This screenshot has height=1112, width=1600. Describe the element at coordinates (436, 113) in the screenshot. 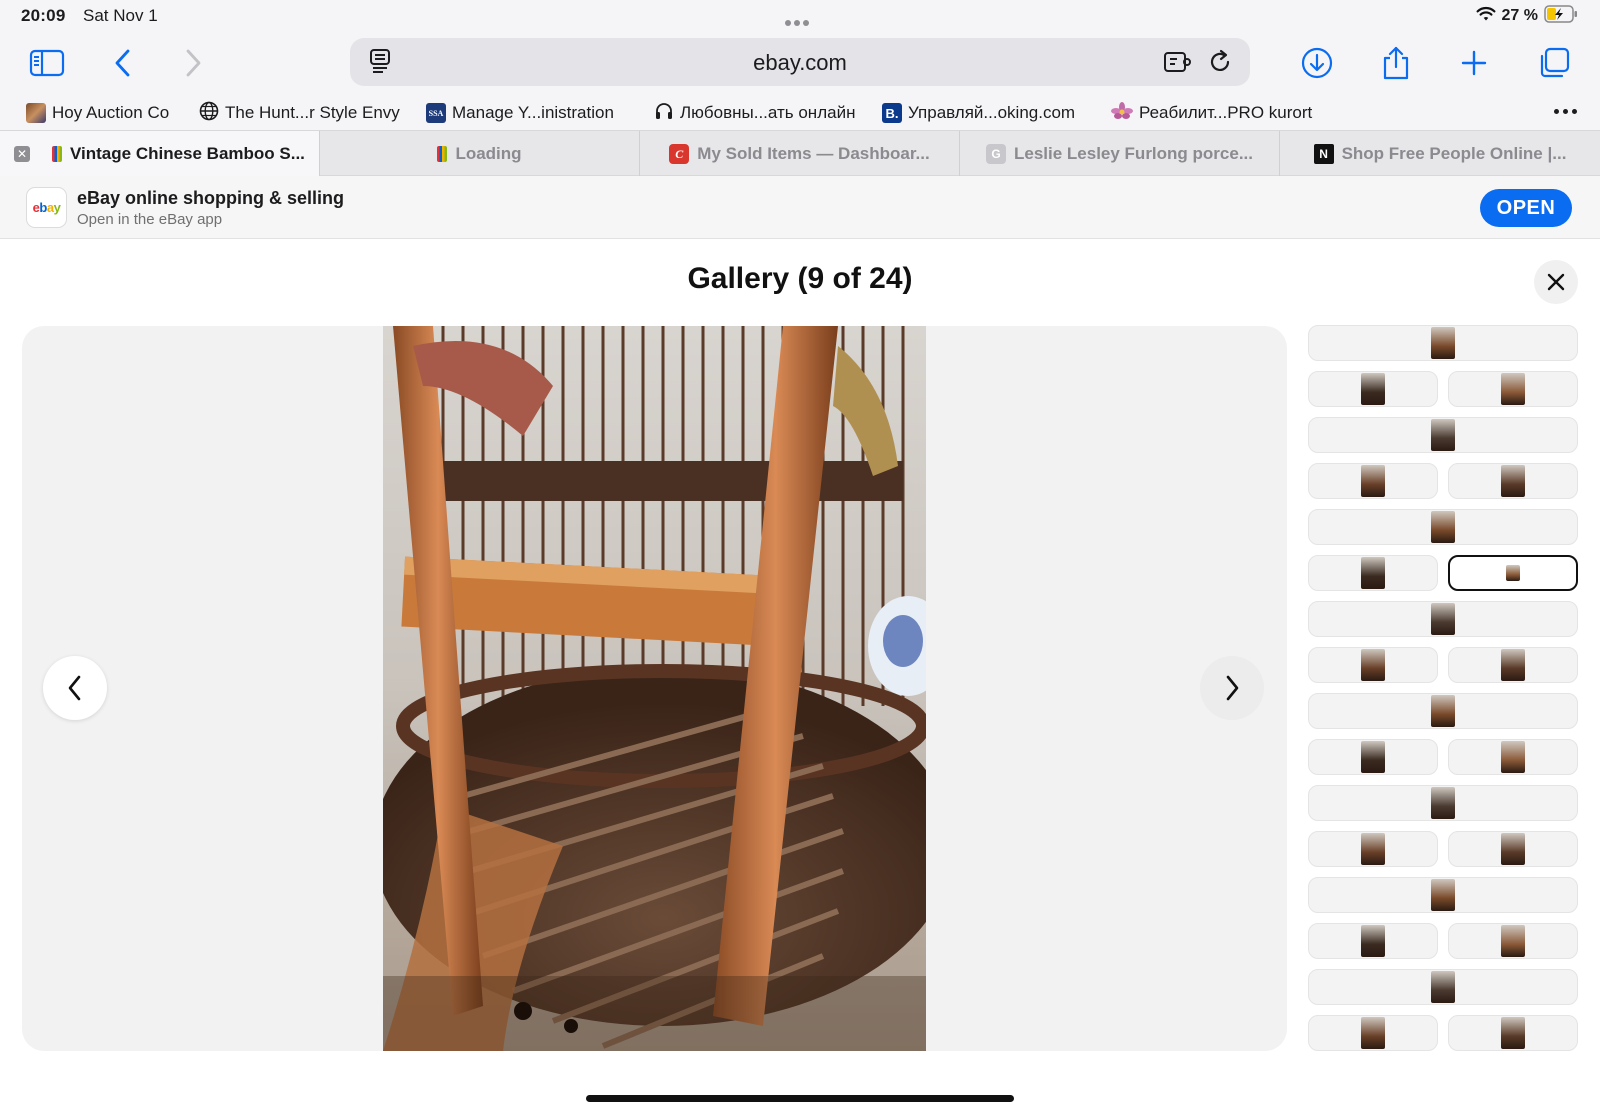

I see `ssa-favicon-icon: SSA` at that location.